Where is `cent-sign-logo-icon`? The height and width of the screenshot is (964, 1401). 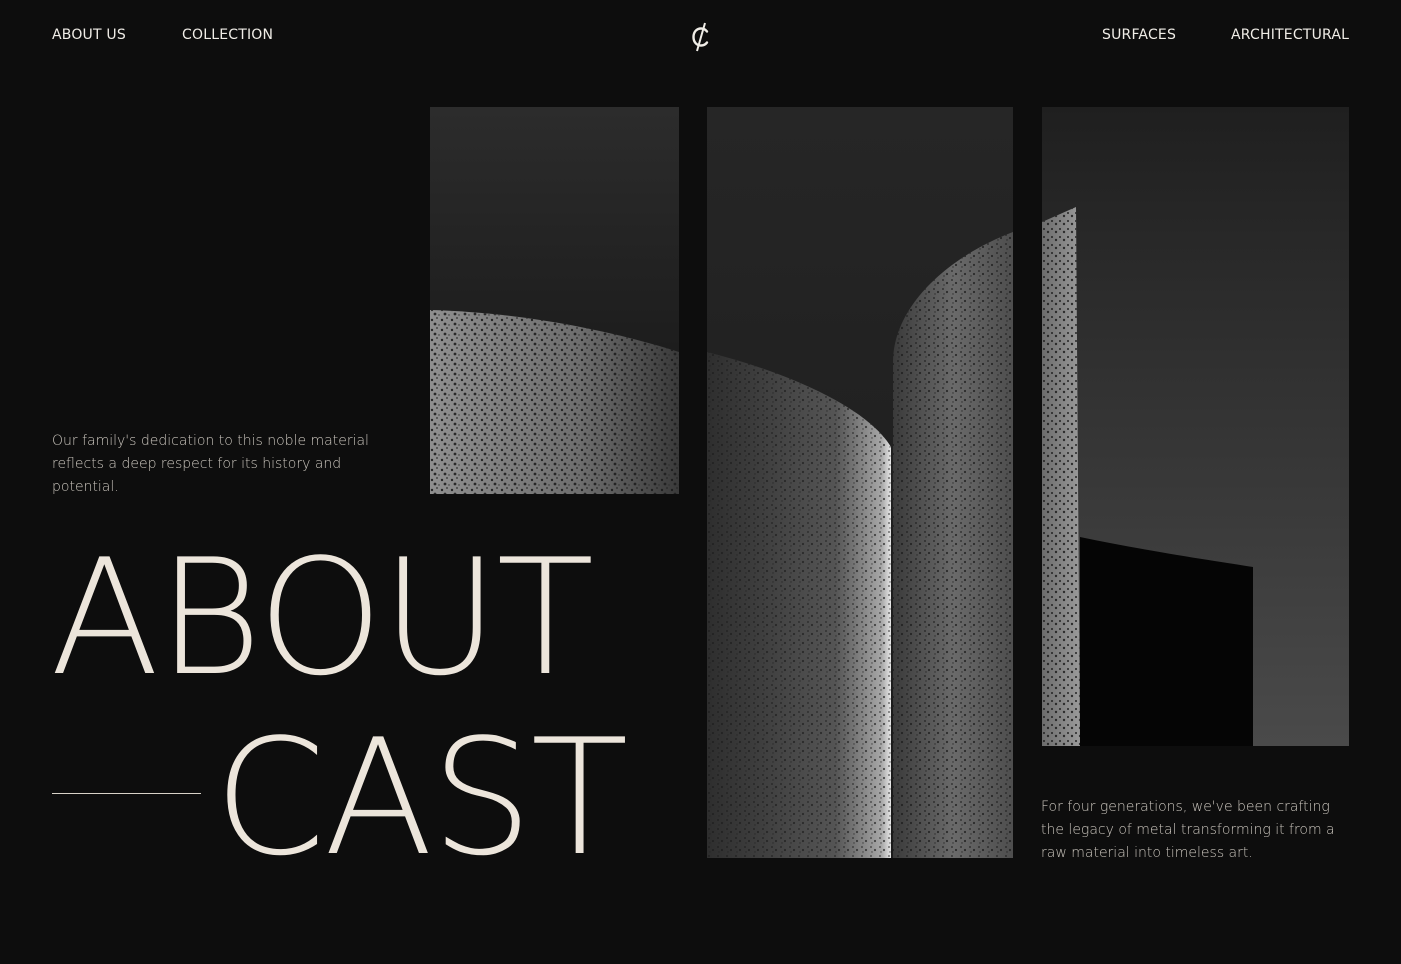 cent-sign-logo-icon is located at coordinates (701, 37).